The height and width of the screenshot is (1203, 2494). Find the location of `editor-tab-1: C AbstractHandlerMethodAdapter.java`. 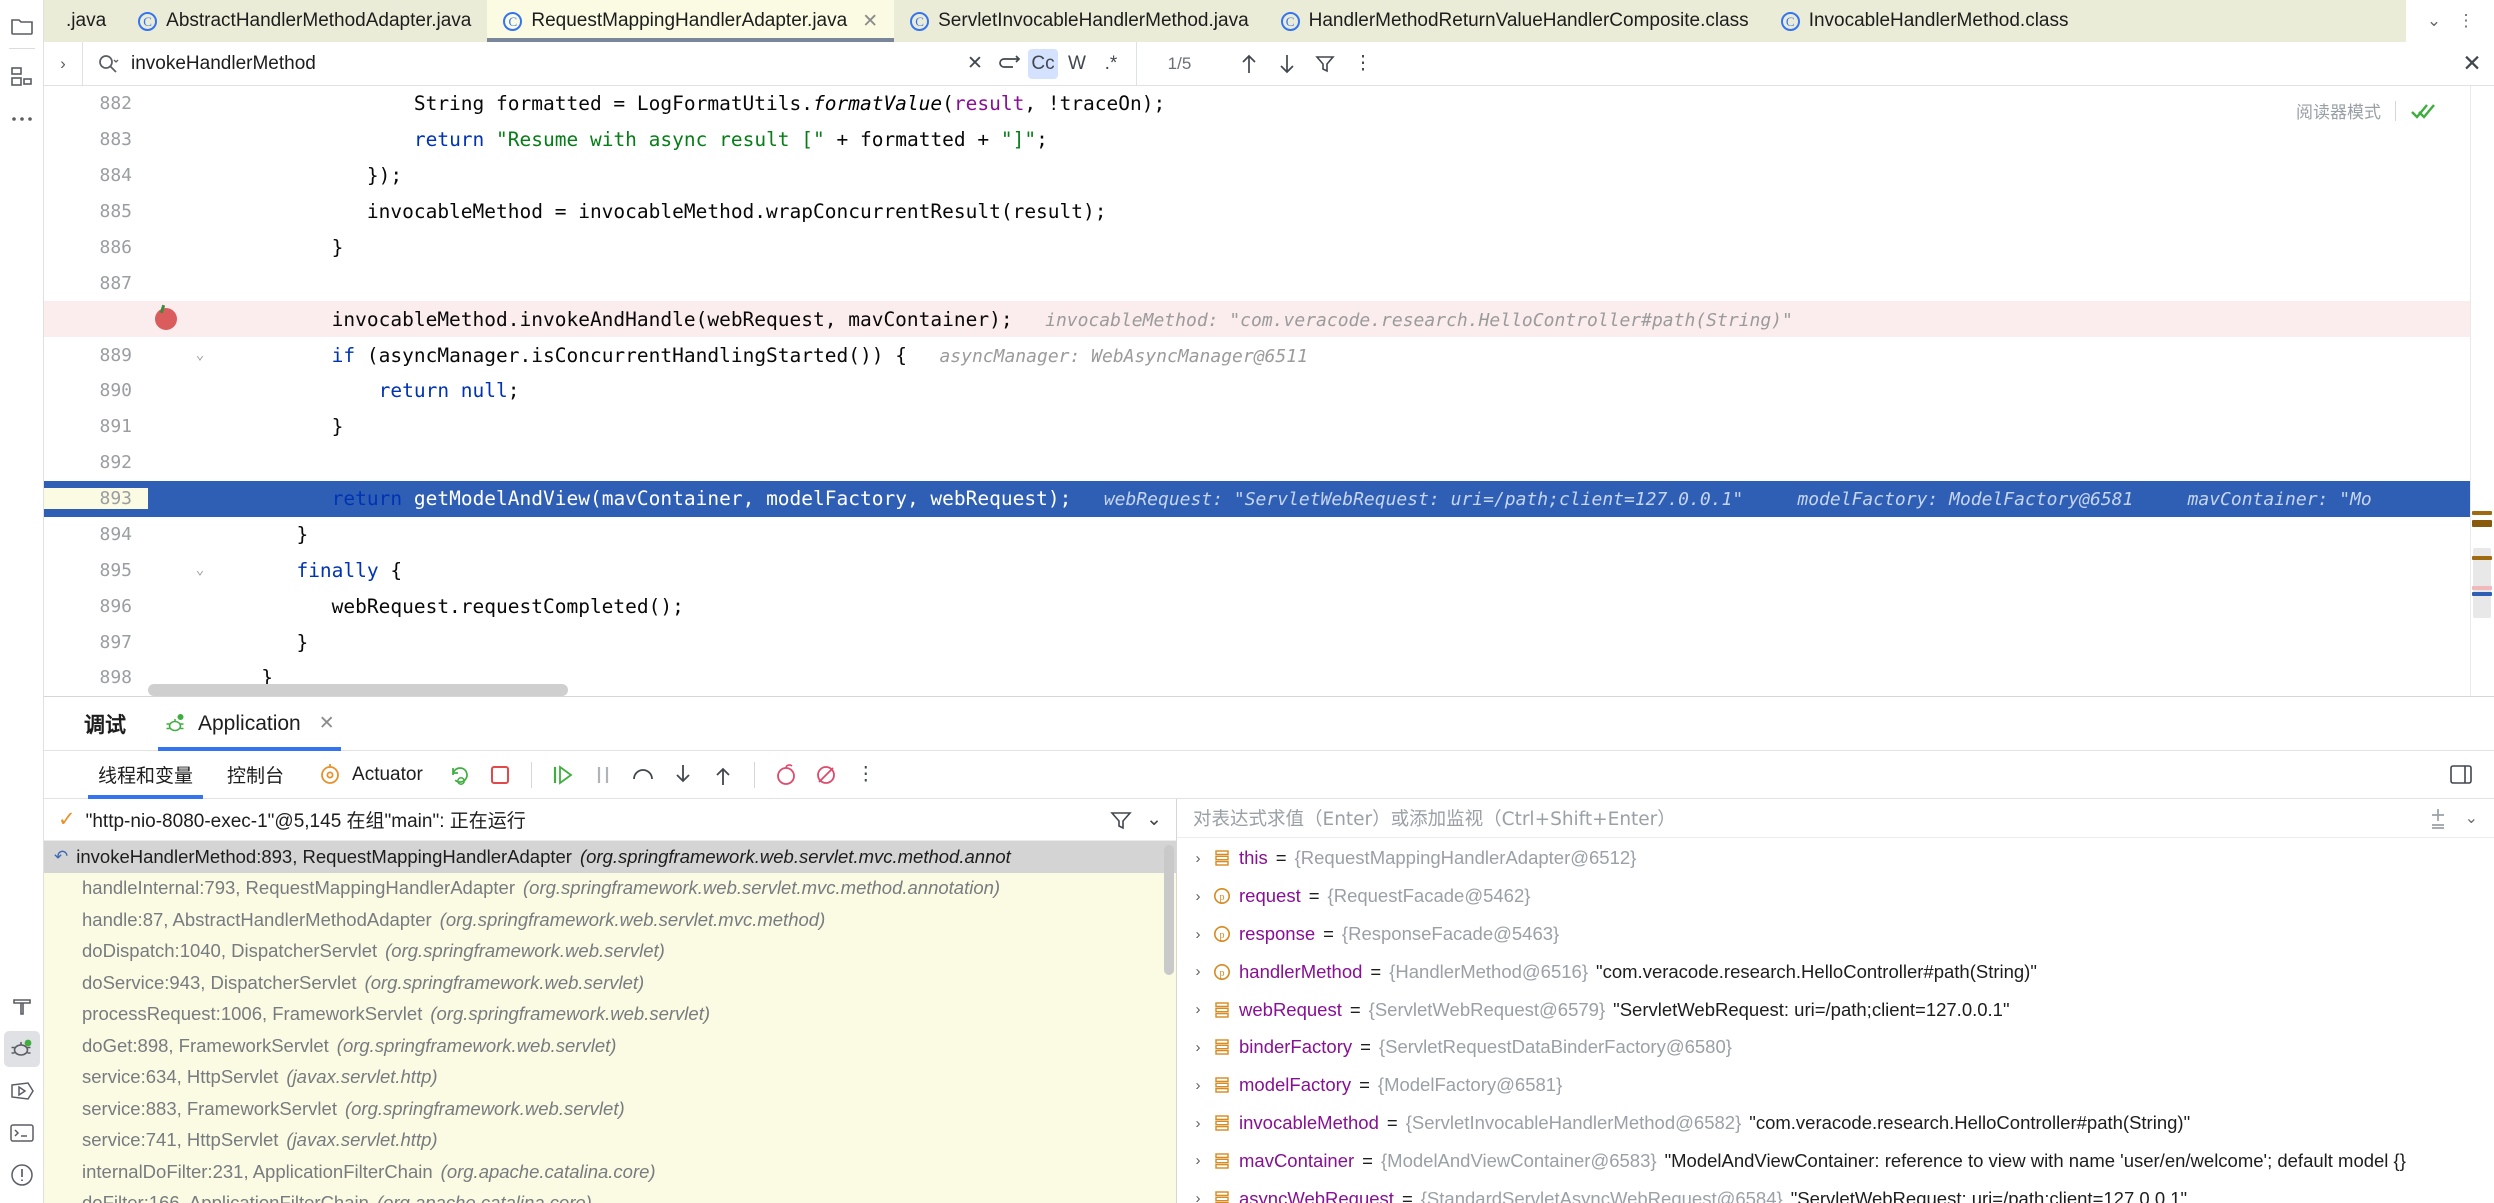

editor-tab-1: C AbstractHandlerMethodAdapter.java is located at coordinates (305, 21).